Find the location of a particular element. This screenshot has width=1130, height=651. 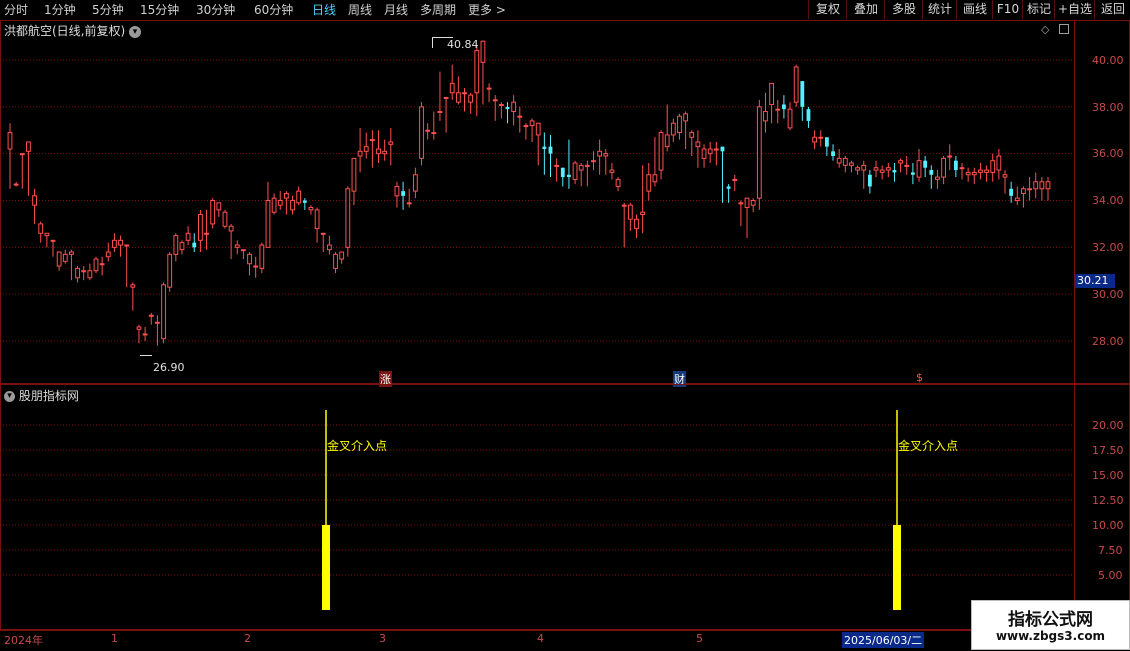

x-label-2024: 2024年 is located at coordinates (23, 640).